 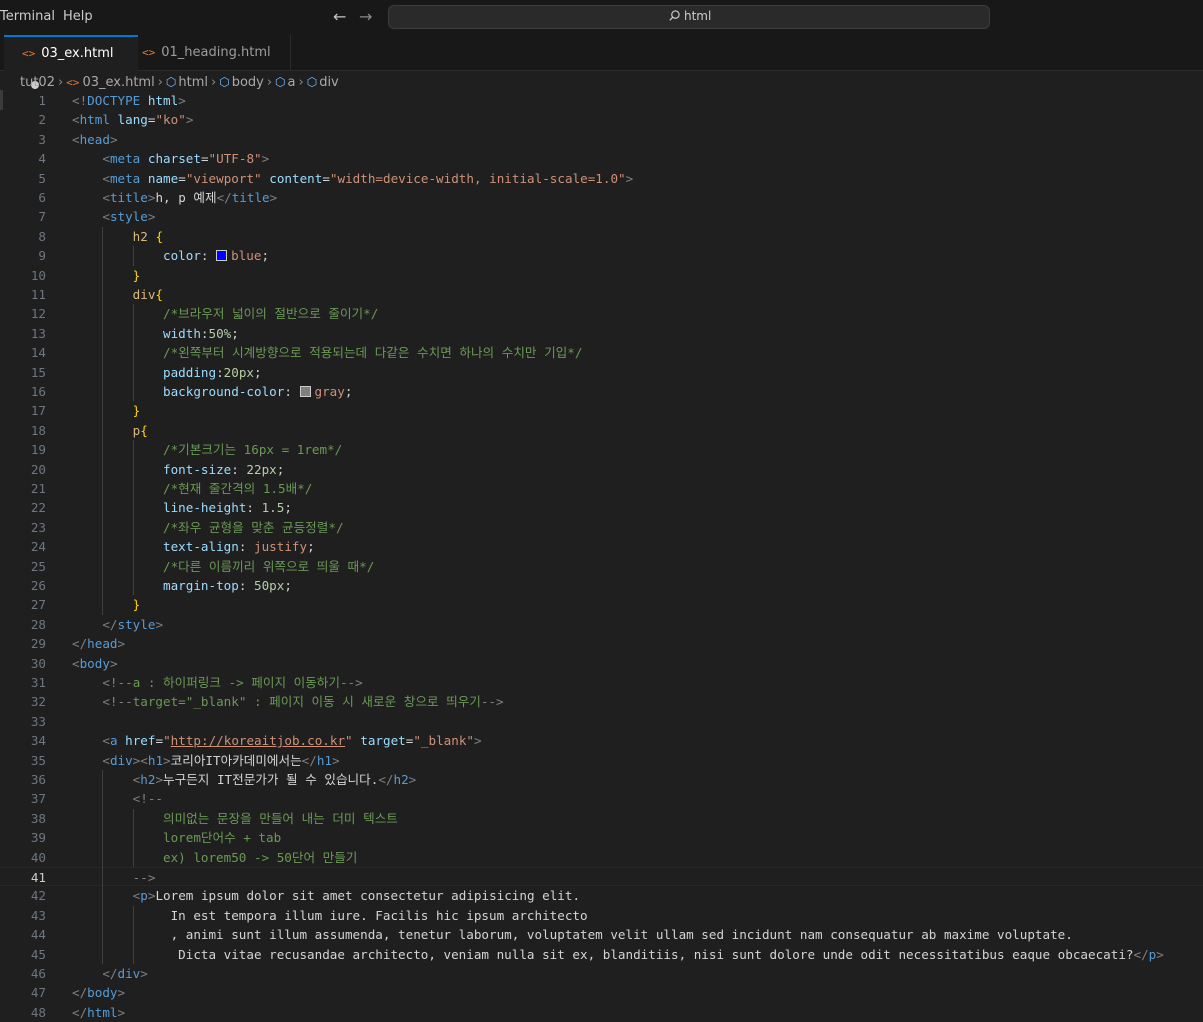 I want to click on code-line: 23 /*좌우 균형을 맞춘 균등정렬*/, so click(x=601, y=527).